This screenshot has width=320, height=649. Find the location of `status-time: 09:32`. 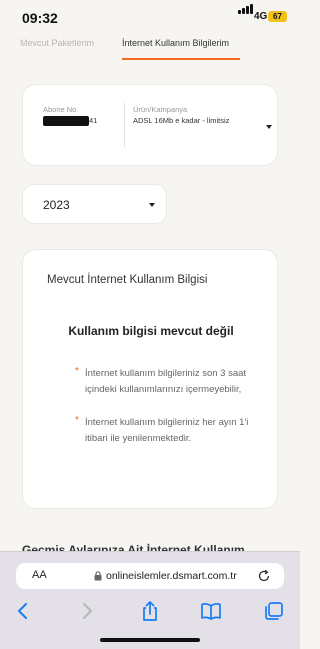

status-time: 09:32 is located at coordinates (40, 18).